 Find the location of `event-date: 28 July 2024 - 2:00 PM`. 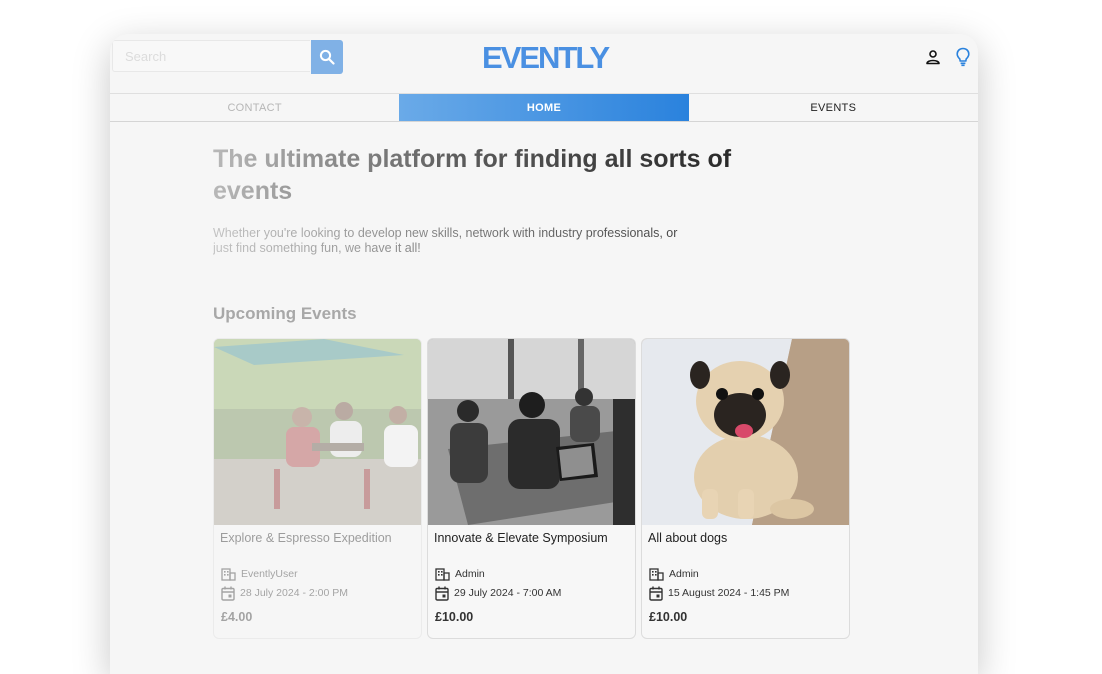

event-date: 28 July 2024 - 2:00 PM is located at coordinates (284, 593).